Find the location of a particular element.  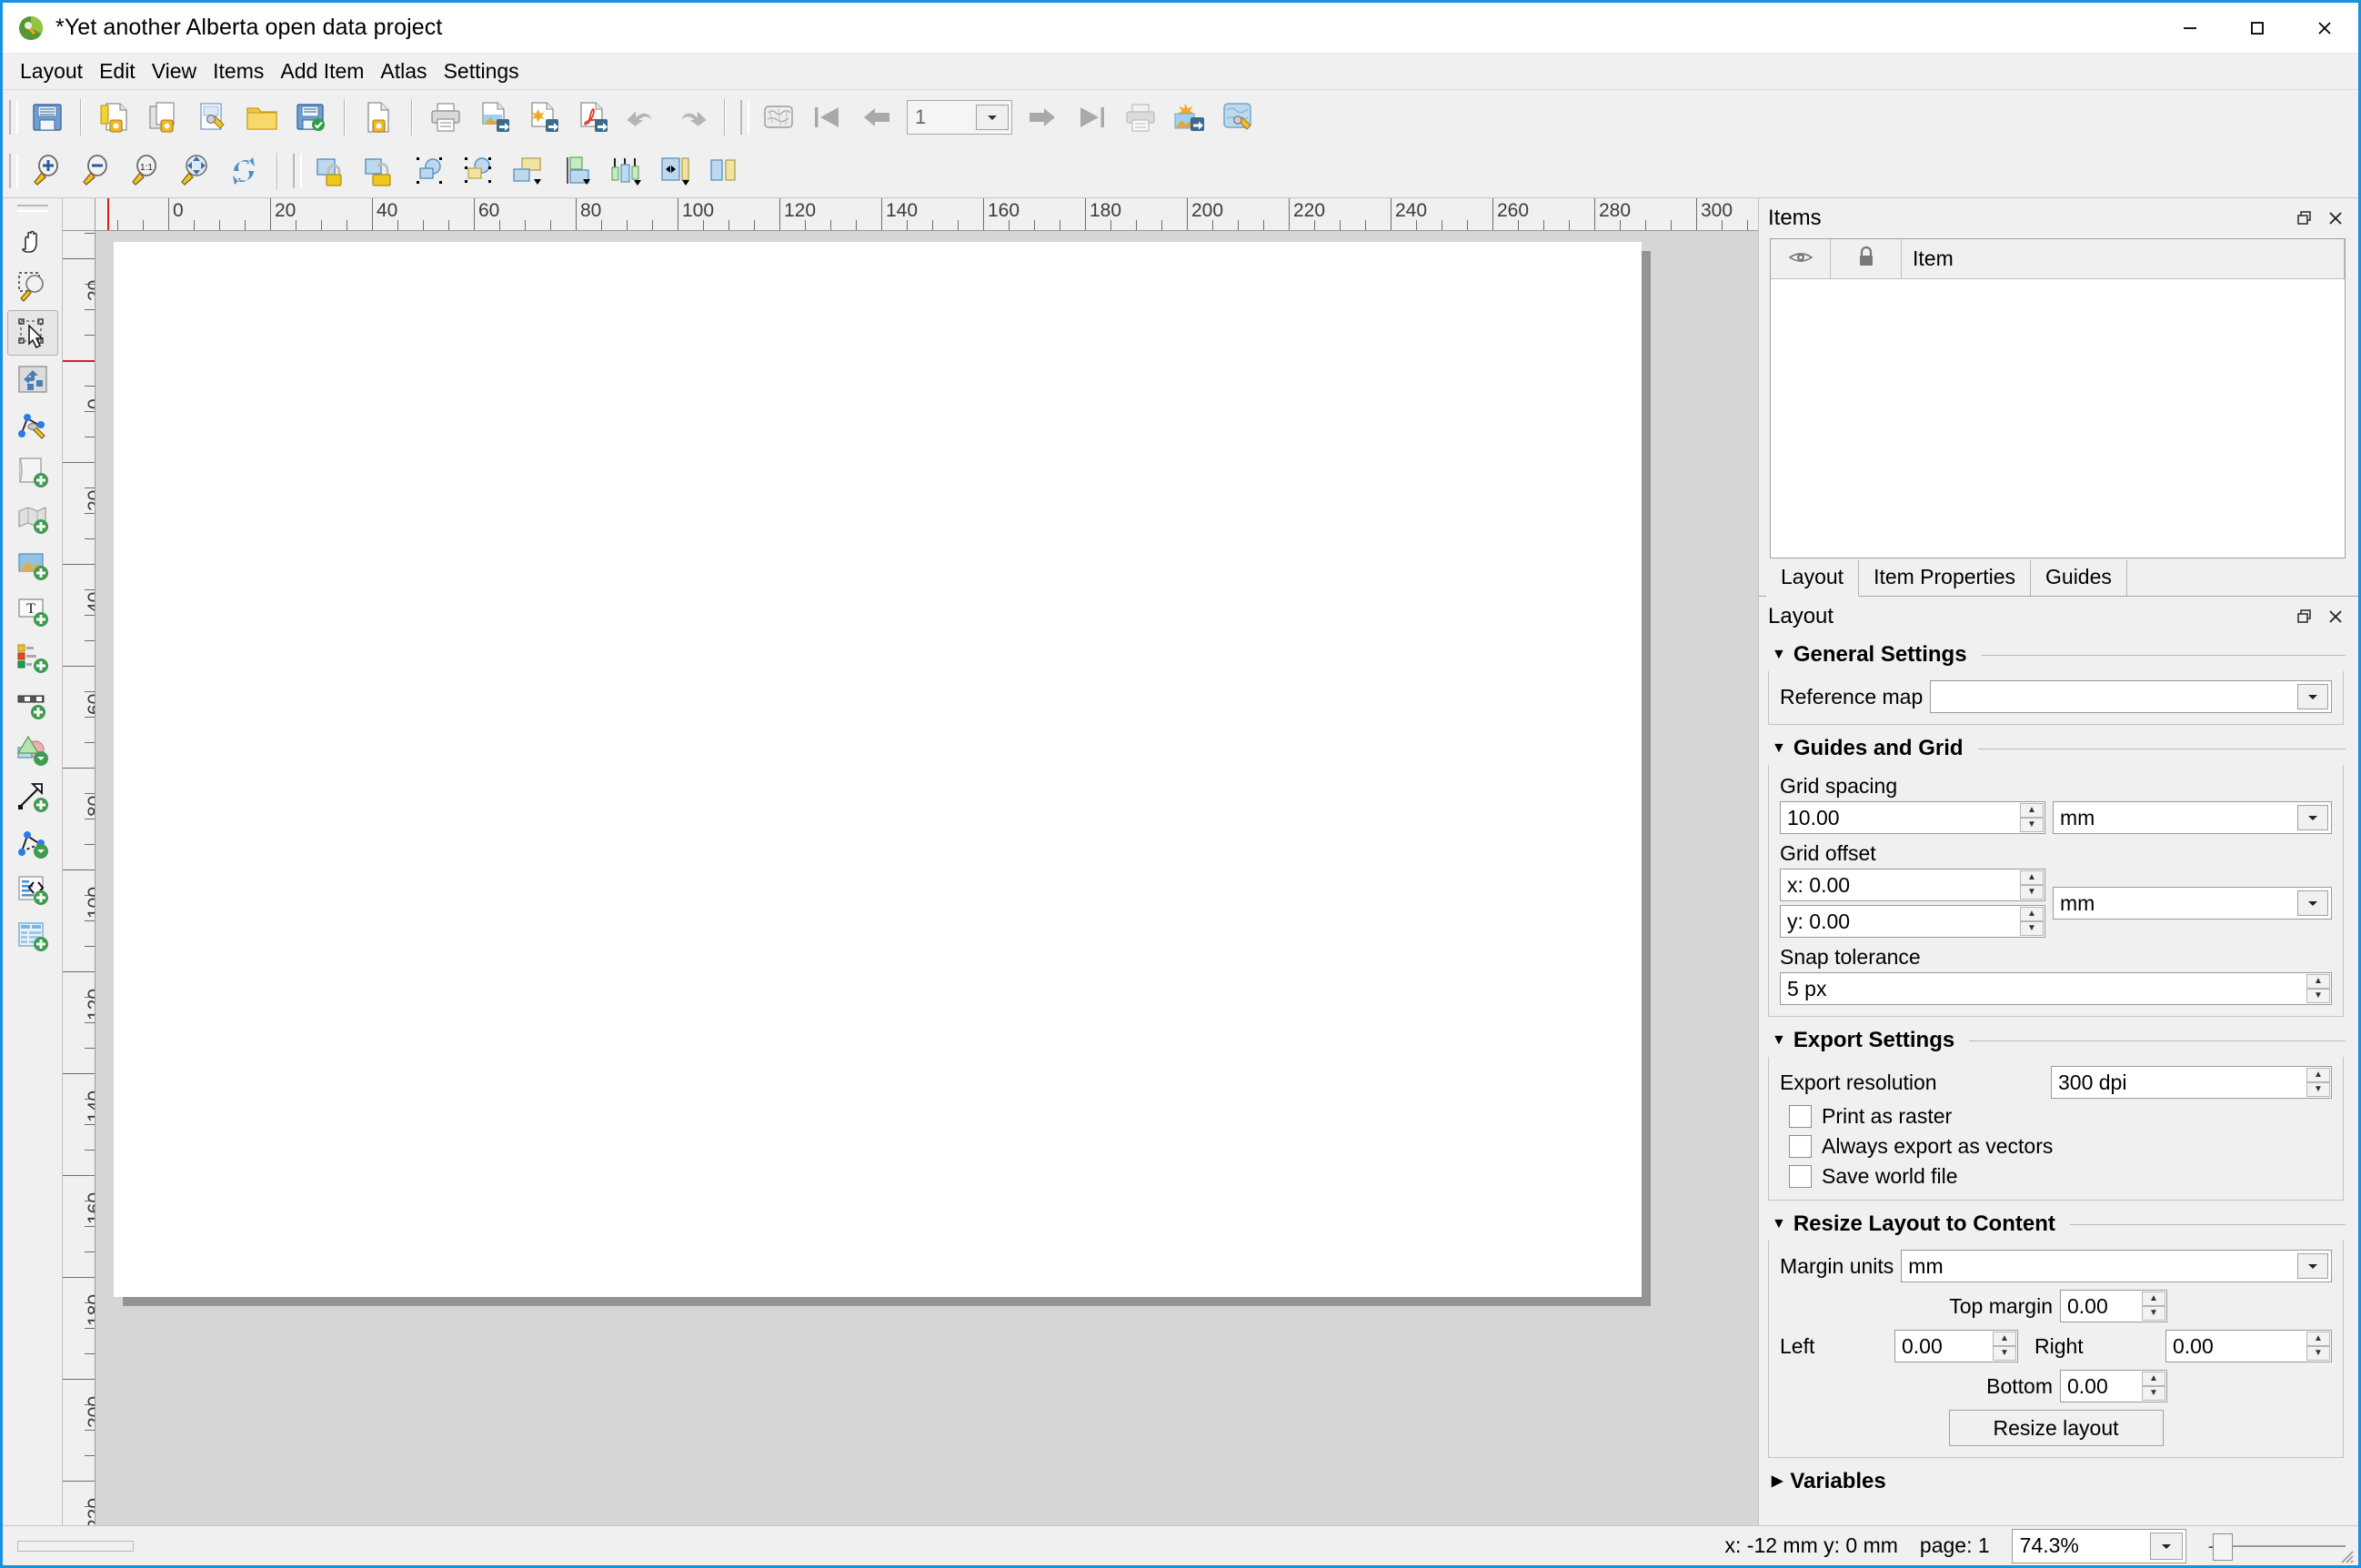

export-resolution-stepper: ▲ ▼ is located at coordinates (2318, 1082).